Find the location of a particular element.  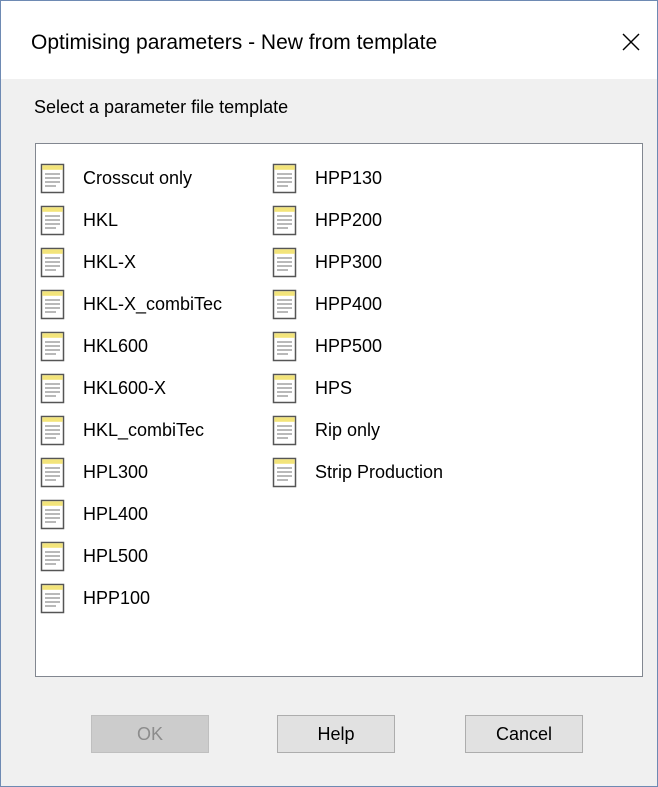

template-item-label: HPP300 is located at coordinates (349, 261).